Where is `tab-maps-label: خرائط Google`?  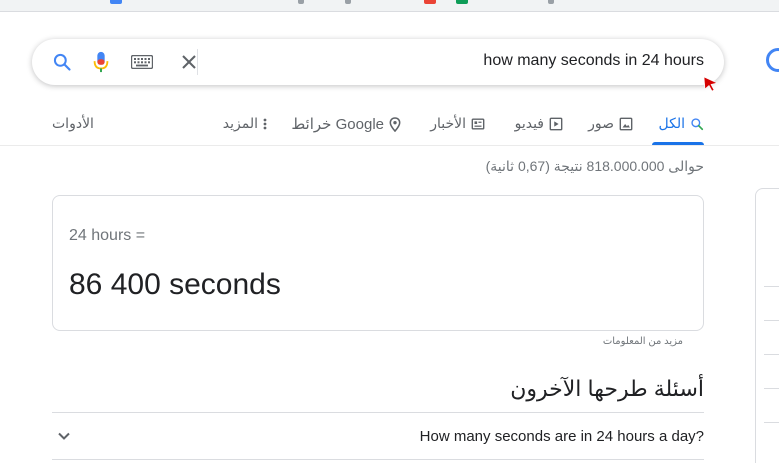
tab-maps-label: خرائط Google is located at coordinates (337, 124).